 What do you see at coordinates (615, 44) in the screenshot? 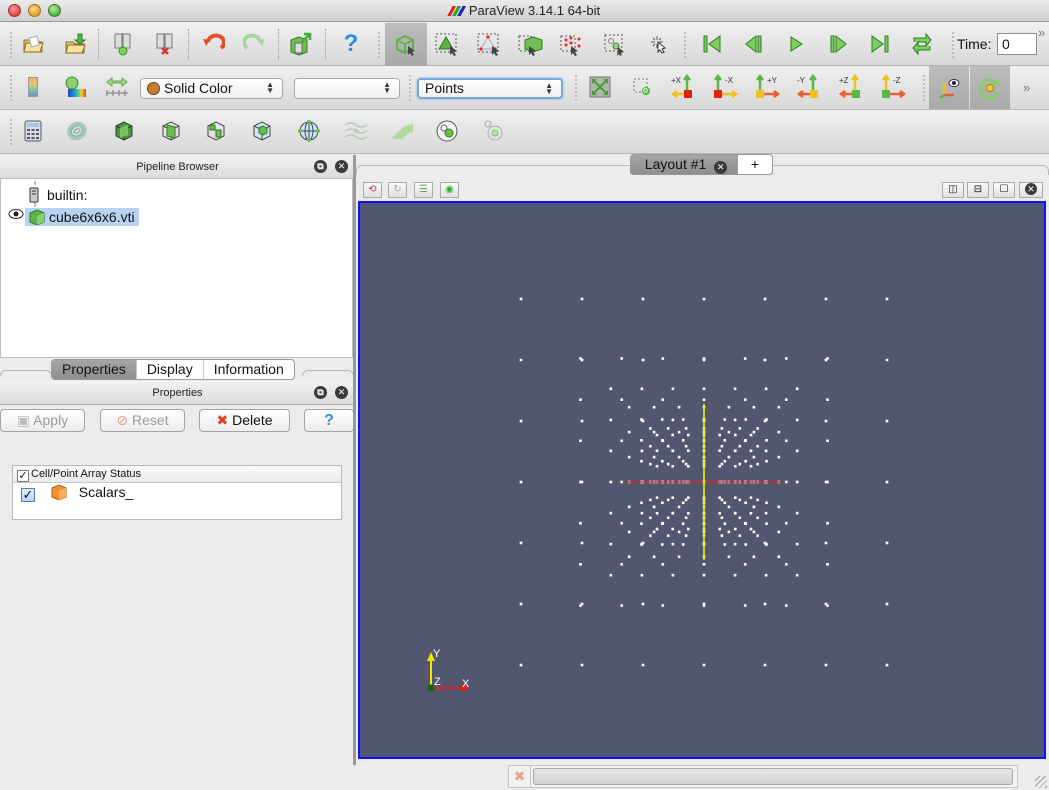
I see `select-block-button` at bounding box center [615, 44].